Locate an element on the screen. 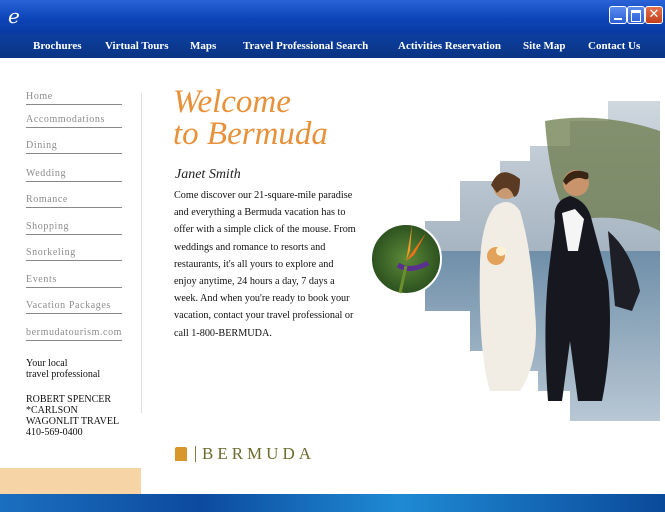  nav-brochures: Brochures is located at coordinates (57, 46).